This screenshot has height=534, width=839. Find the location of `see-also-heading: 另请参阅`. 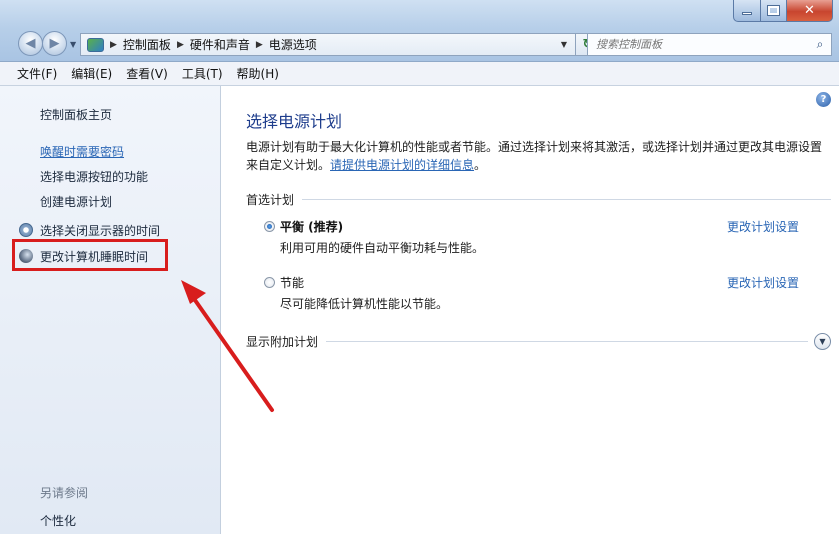

see-also-heading: 另请参阅 is located at coordinates (64, 493).